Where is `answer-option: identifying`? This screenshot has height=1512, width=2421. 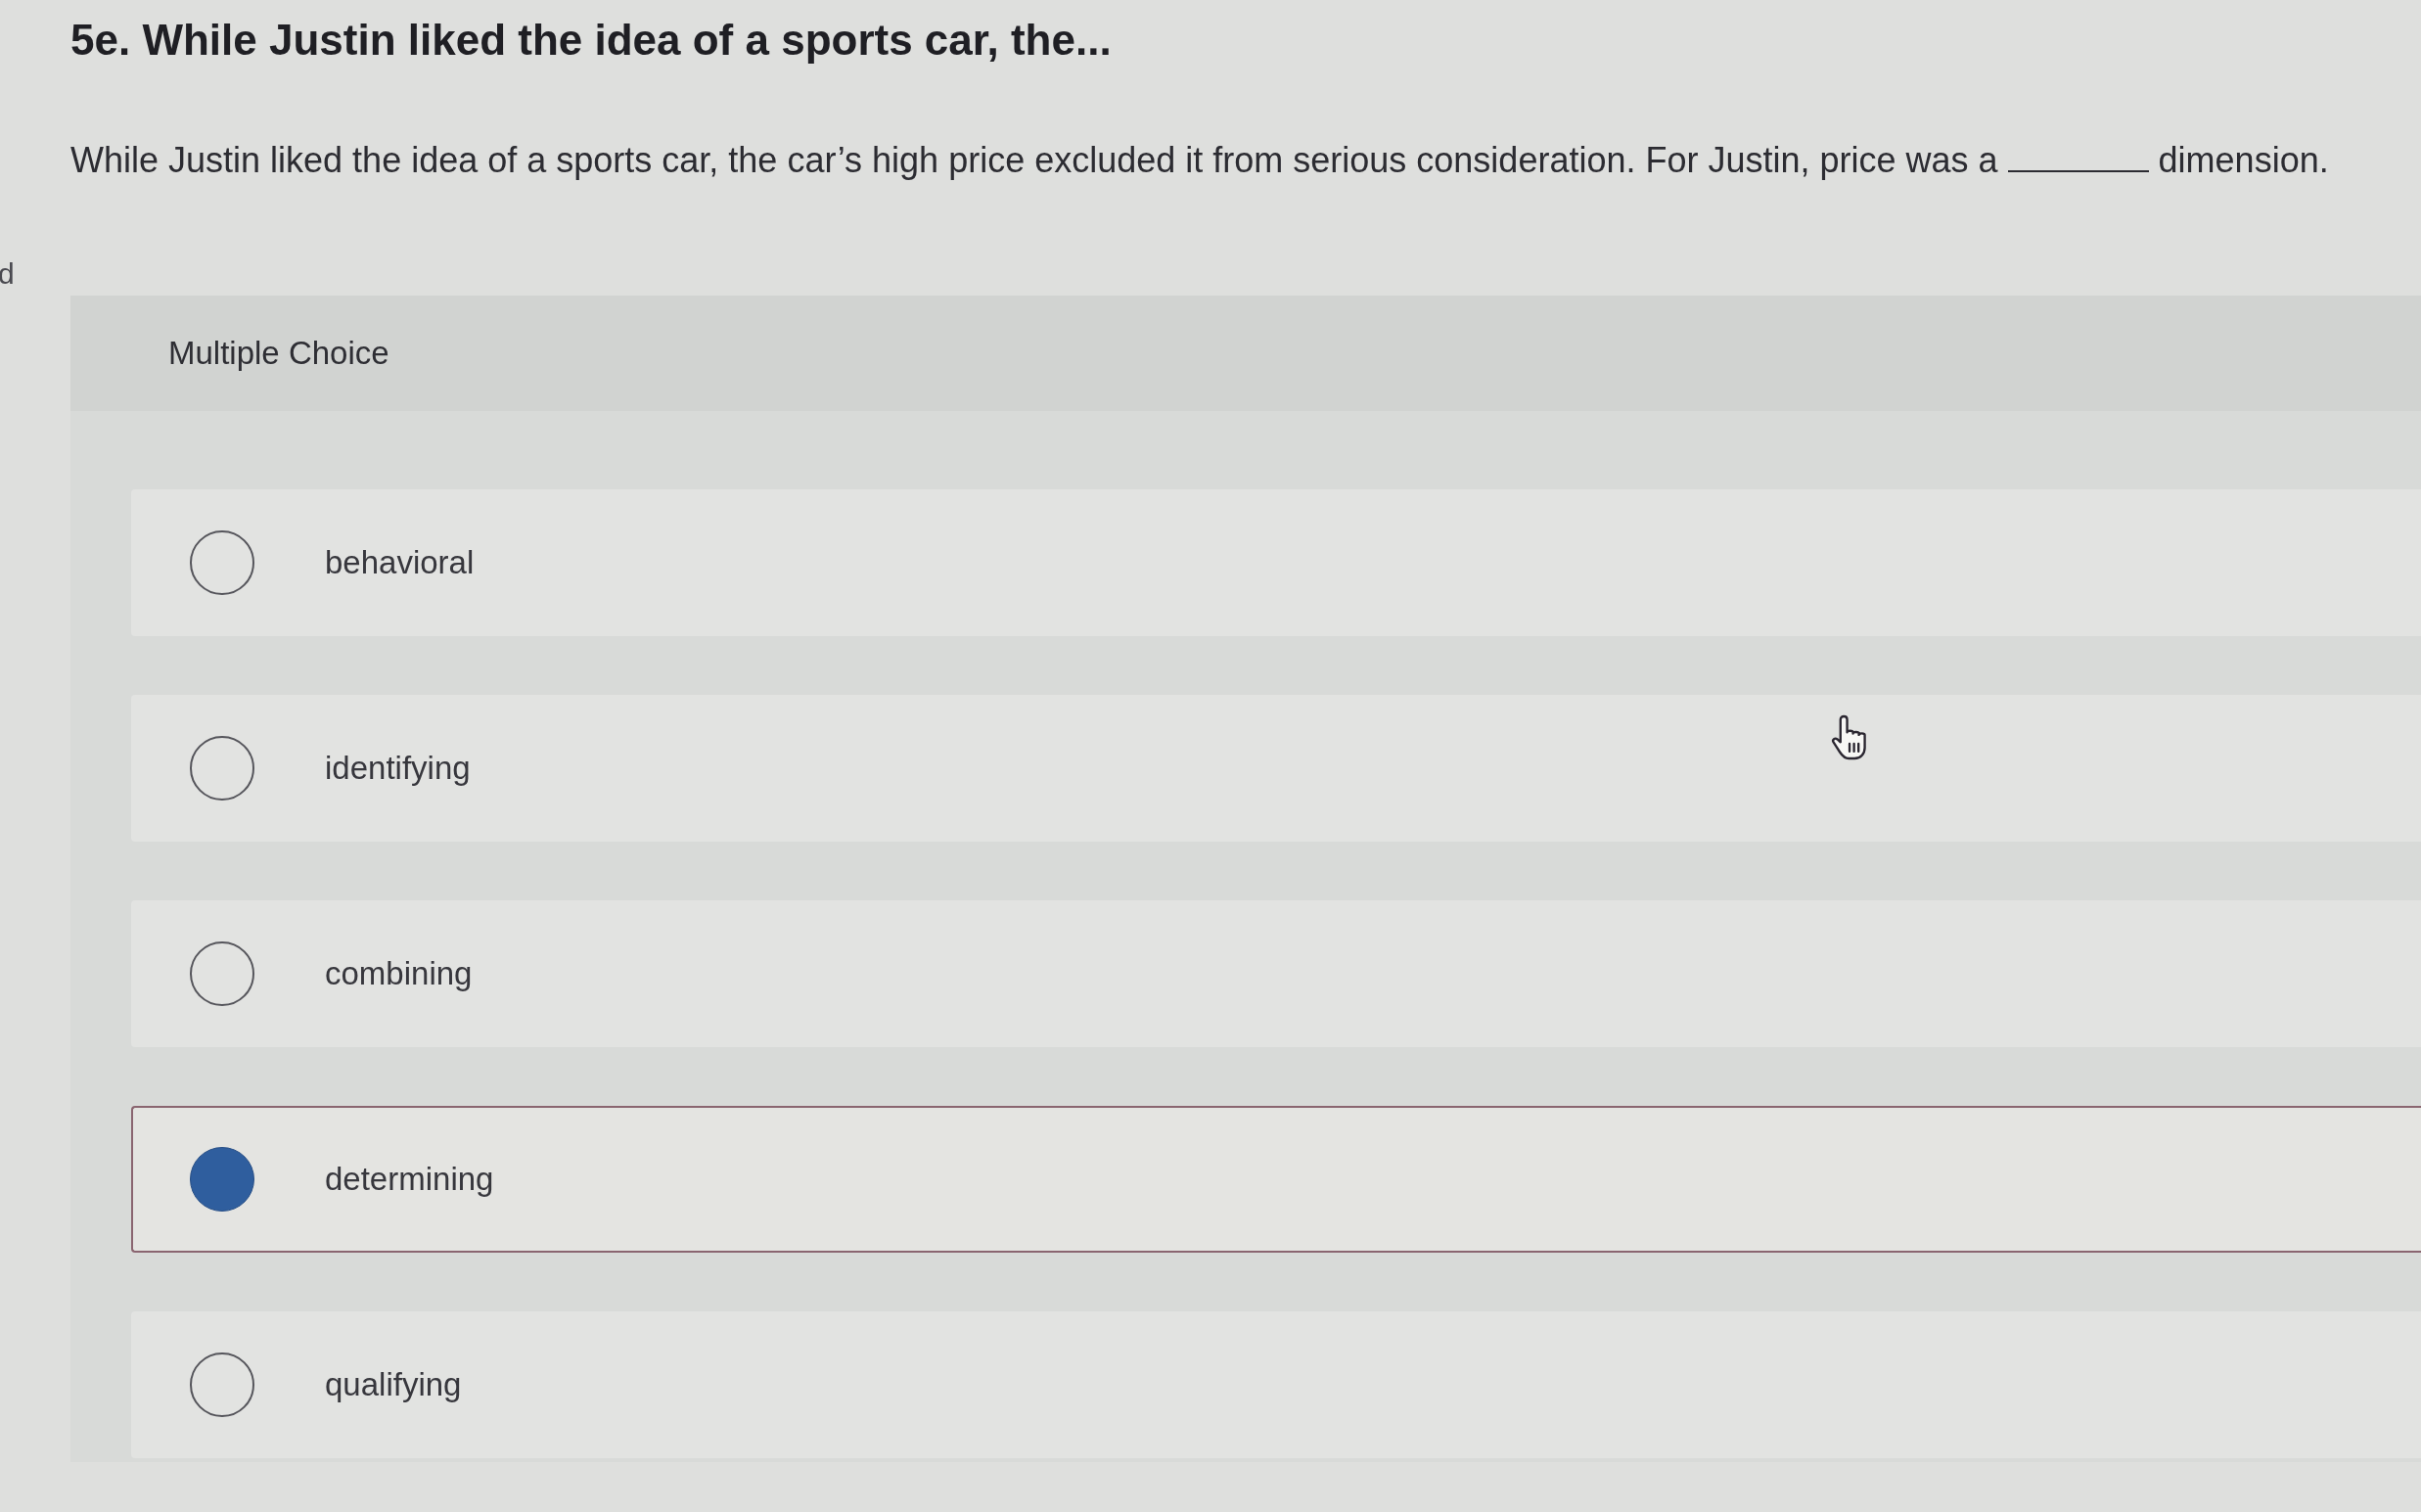 answer-option: identifying is located at coordinates (1276, 768).